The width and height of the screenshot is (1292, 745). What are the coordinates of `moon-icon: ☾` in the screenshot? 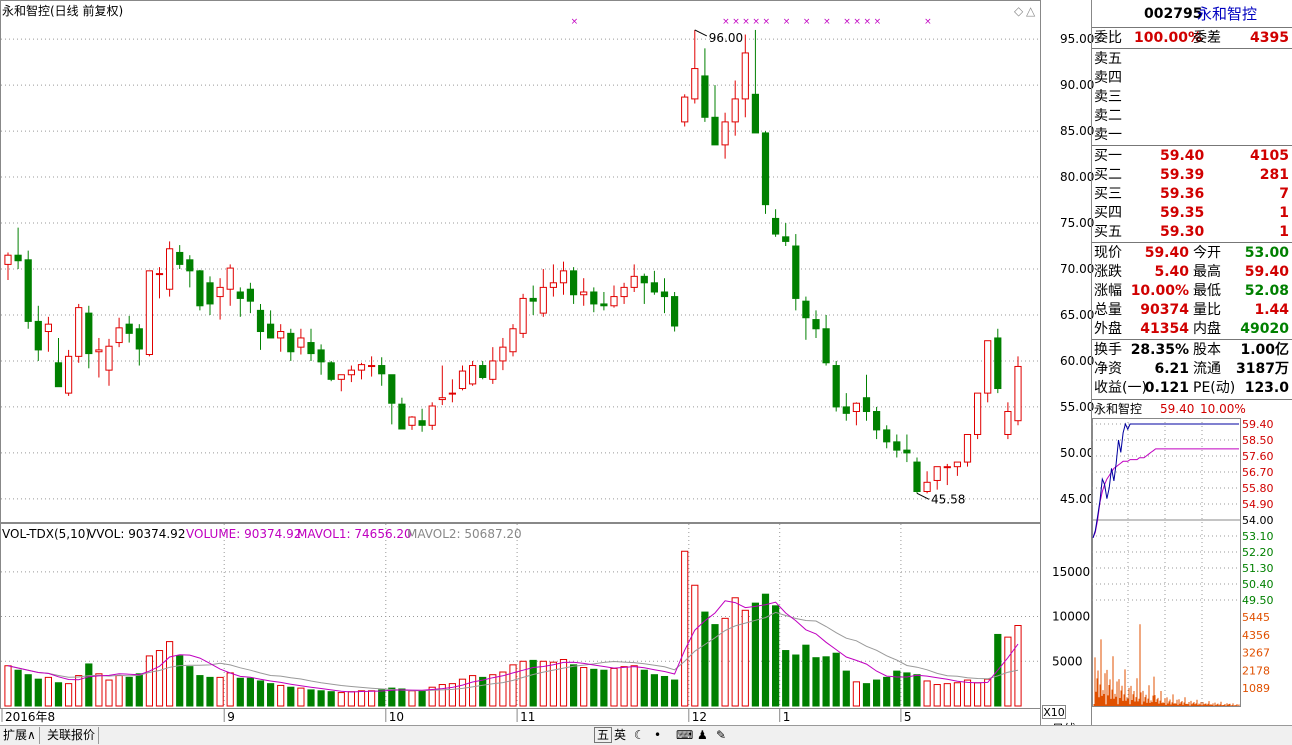 It's located at (639, 735).